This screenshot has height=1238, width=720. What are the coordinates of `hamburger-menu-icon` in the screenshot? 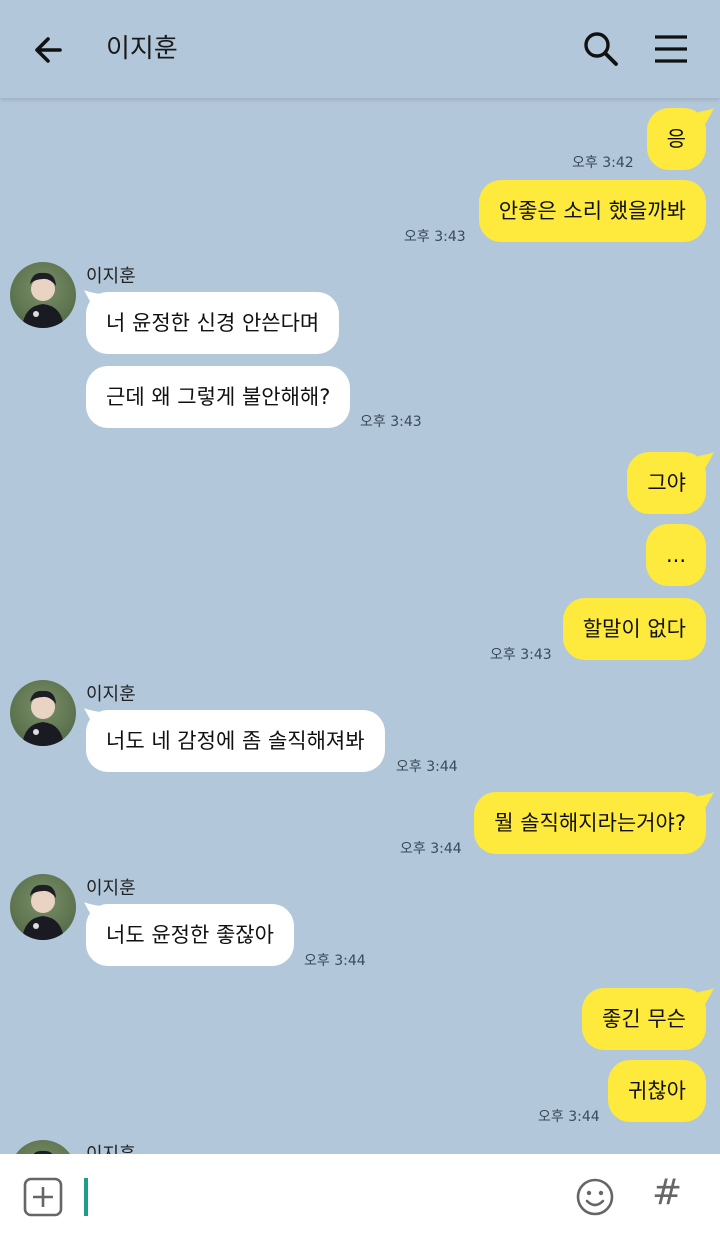 It's located at (671, 49).